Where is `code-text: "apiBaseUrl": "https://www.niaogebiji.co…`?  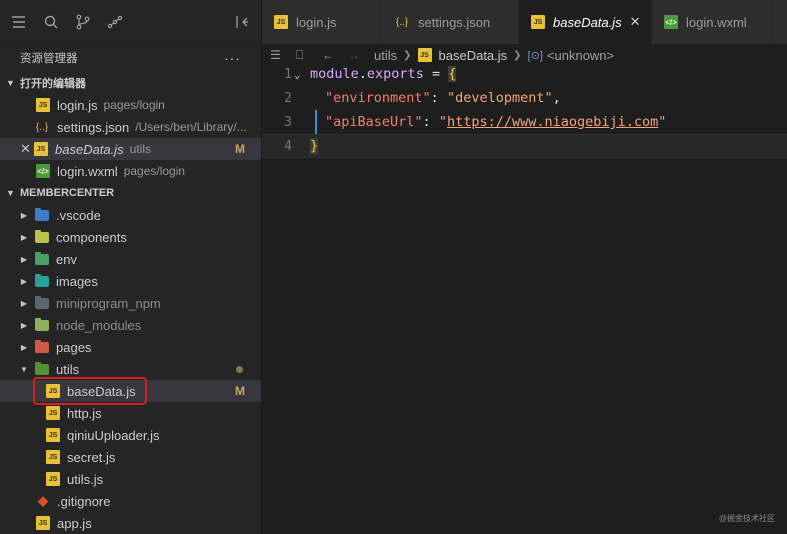 code-text: "apiBaseUrl": "https://www.niaogebiji.co… is located at coordinates (488, 122).